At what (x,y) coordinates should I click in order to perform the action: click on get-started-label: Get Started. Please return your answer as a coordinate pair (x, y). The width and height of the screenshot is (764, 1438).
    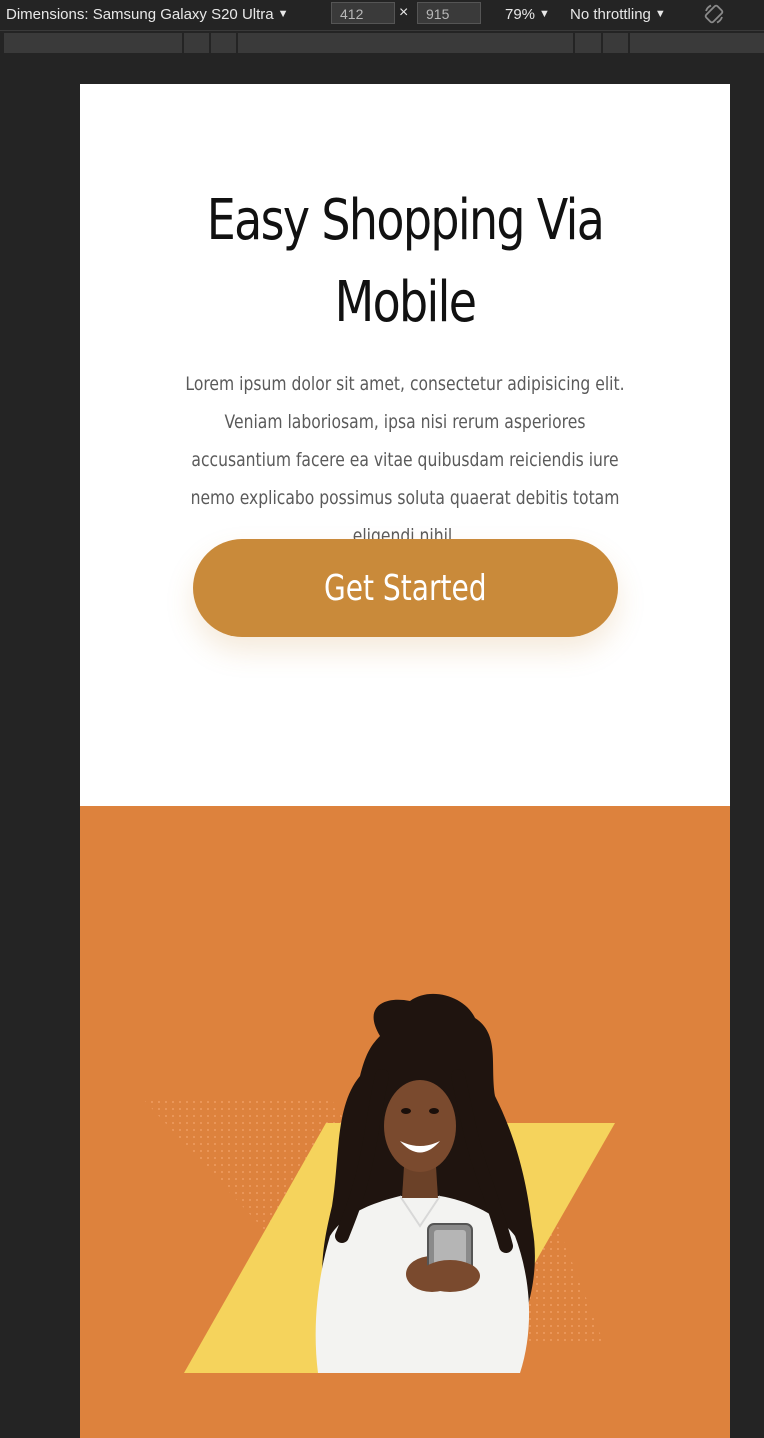
    Looking at the image, I should click on (405, 588).